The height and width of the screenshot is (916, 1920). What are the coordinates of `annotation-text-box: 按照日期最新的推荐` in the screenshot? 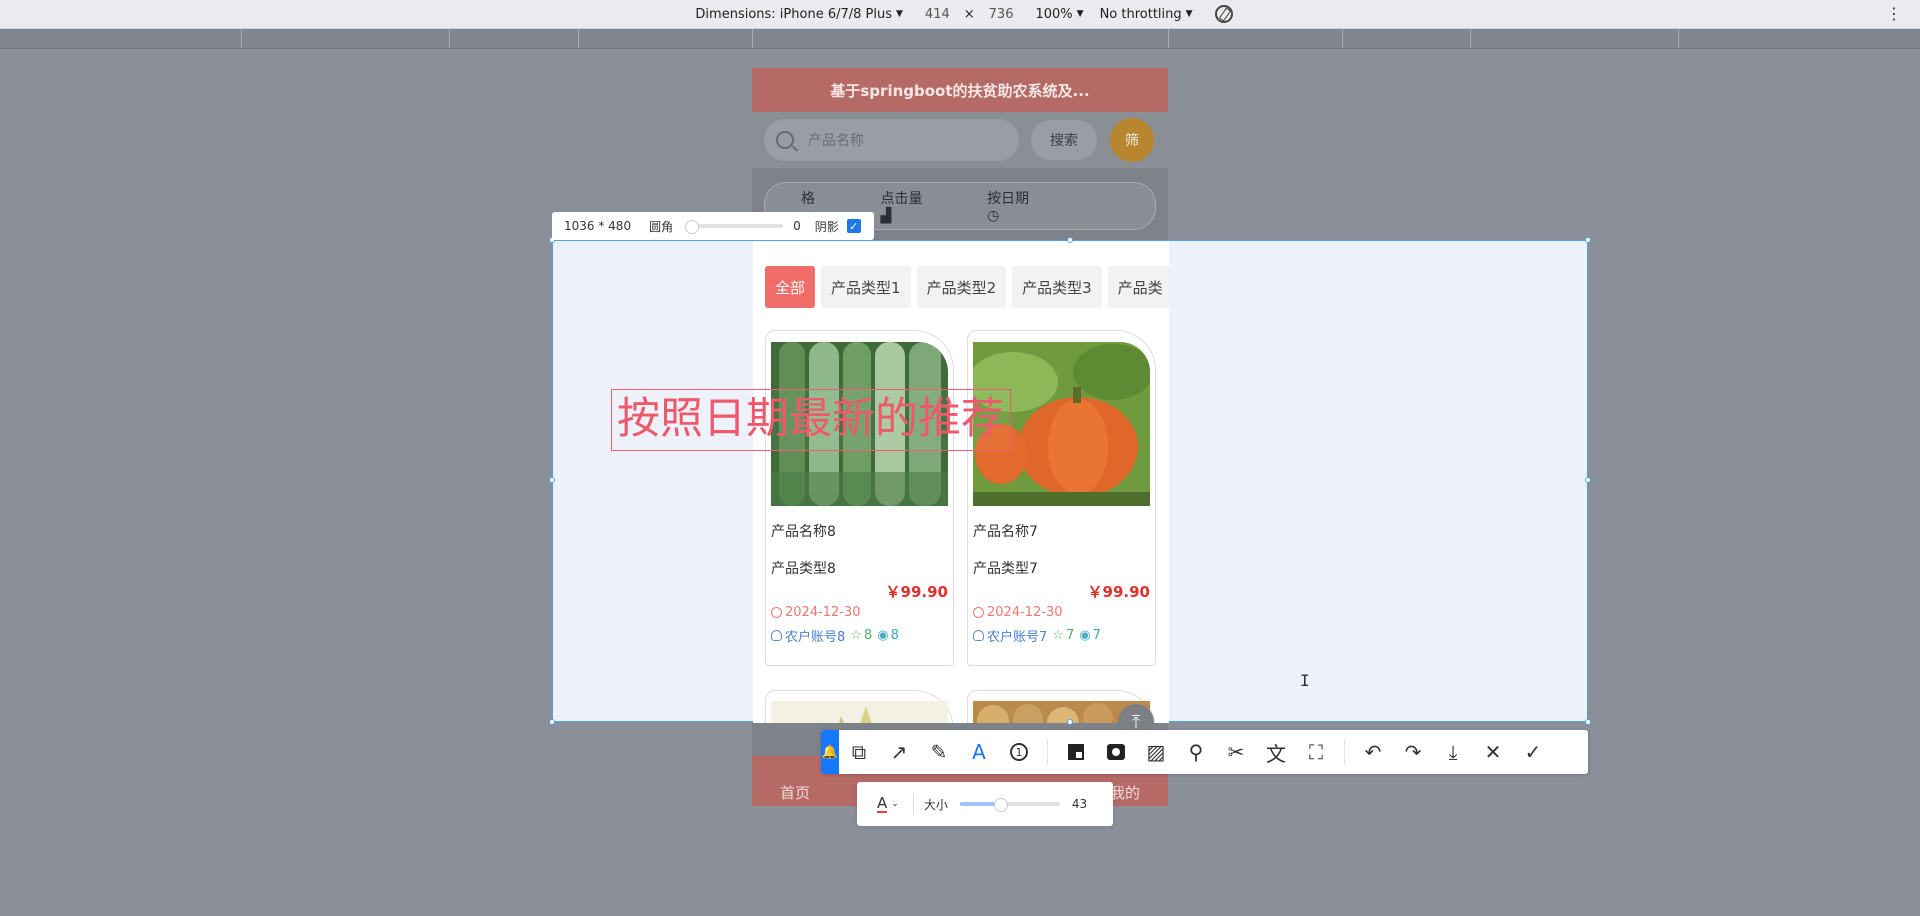 It's located at (811, 420).